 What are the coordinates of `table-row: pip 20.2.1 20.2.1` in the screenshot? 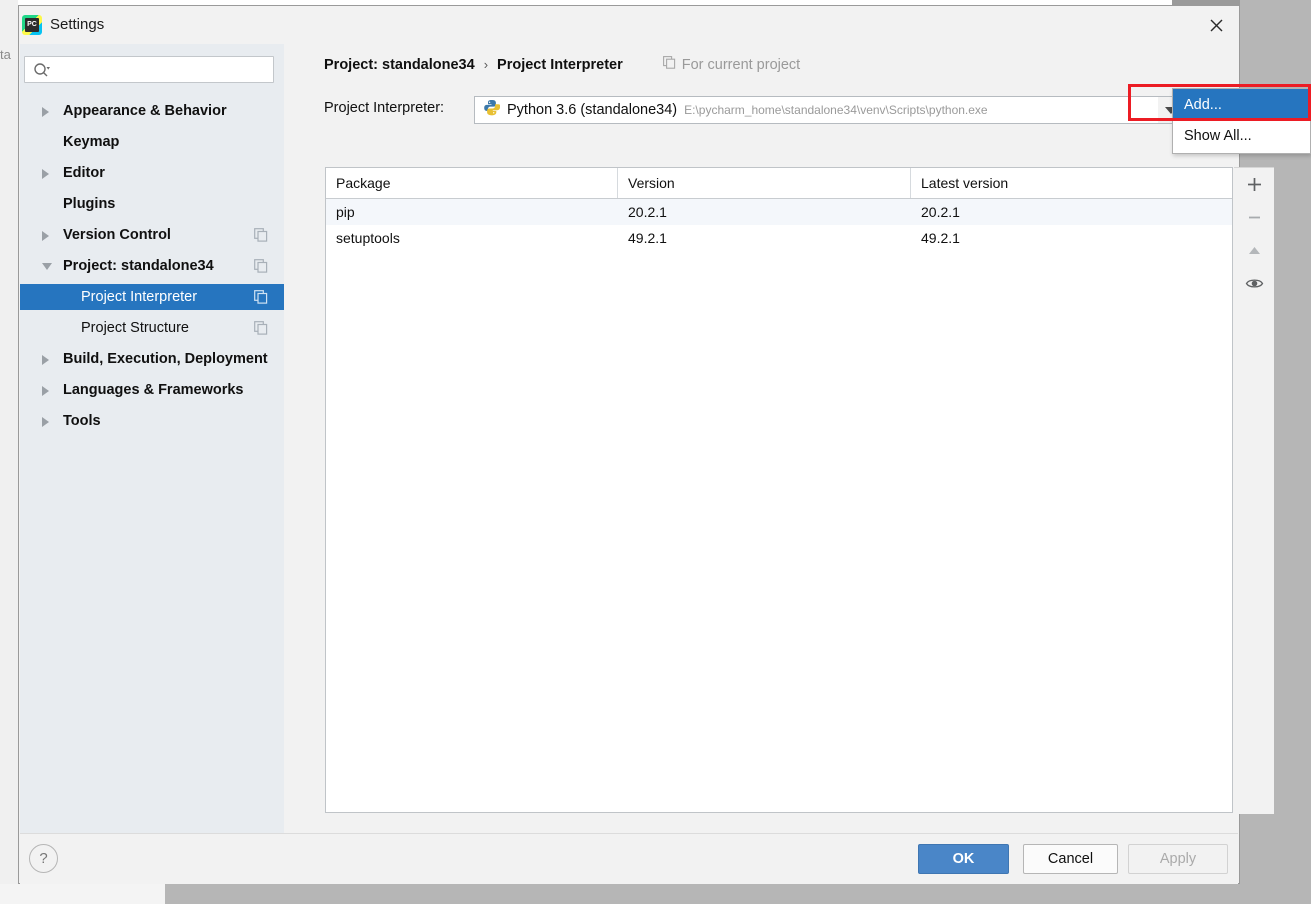 It's located at (779, 212).